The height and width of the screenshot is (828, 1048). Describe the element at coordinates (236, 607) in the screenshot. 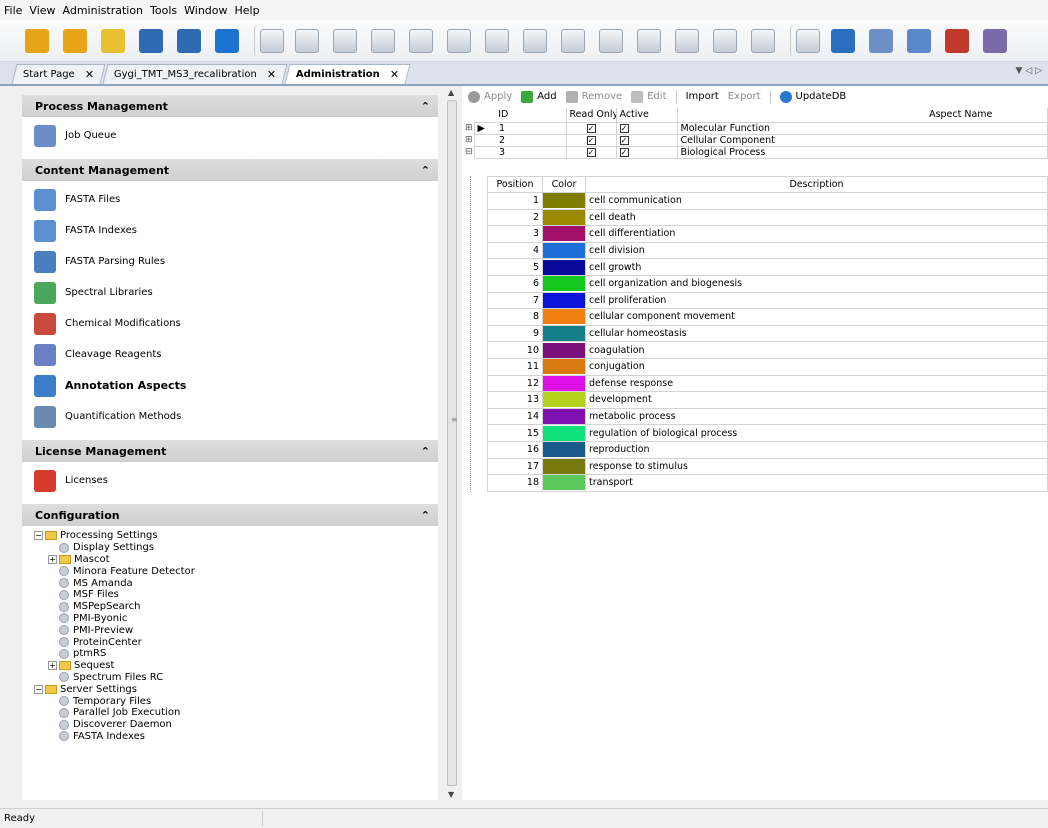

I see `tree-node-mspepsearch: MSPepSearch` at that location.